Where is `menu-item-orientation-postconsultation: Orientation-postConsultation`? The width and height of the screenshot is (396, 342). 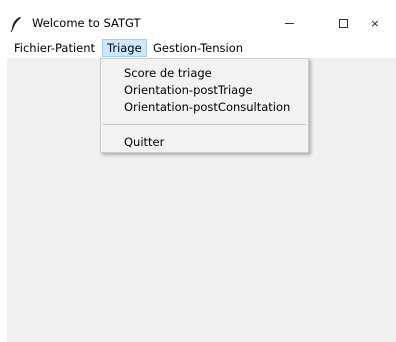
menu-item-orientation-postconsultation: Orientation-postConsultation is located at coordinates (204, 107).